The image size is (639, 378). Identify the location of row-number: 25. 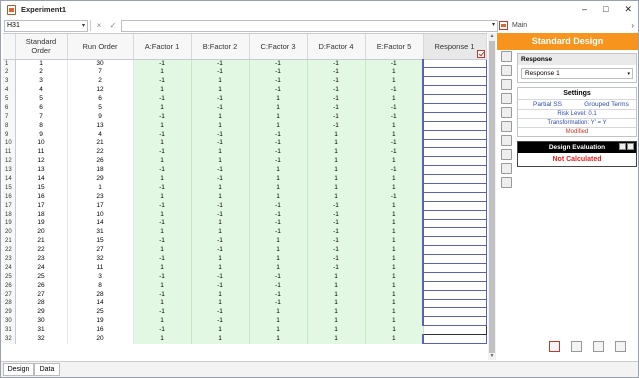
(9, 277).